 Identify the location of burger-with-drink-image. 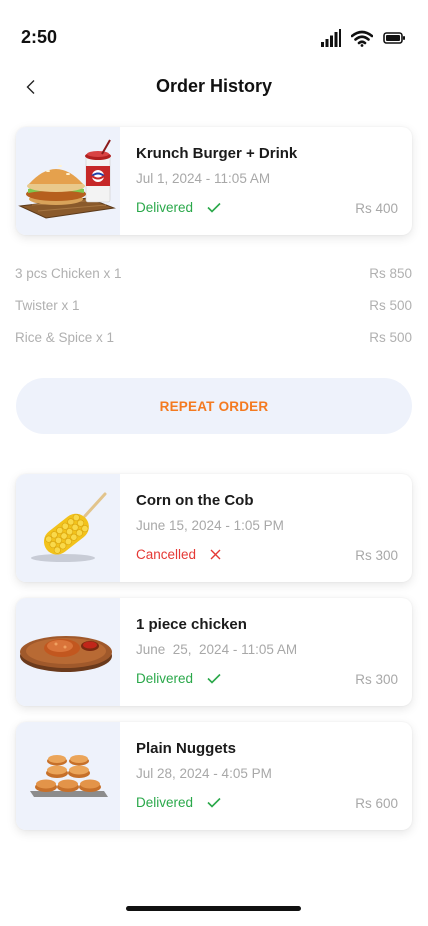
(67, 179).